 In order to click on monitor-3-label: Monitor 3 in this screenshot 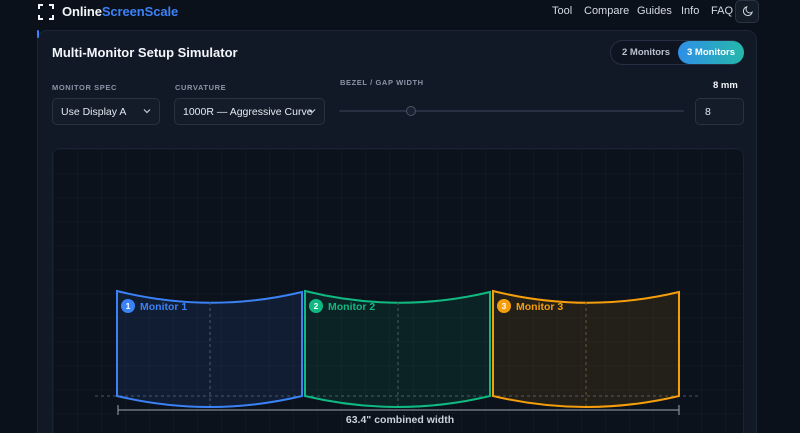, I will do `click(539, 307)`.